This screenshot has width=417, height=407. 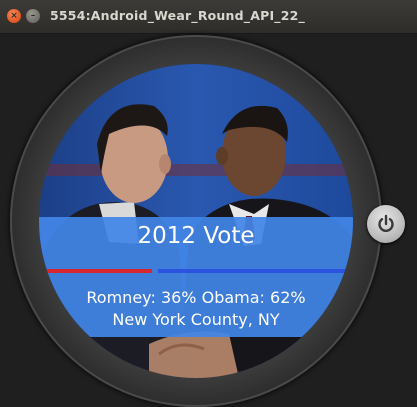 What do you see at coordinates (196, 297) in the screenshot?
I see `vote-results: Romney: 36% Obama: 62%` at bounding box center [196, 297].